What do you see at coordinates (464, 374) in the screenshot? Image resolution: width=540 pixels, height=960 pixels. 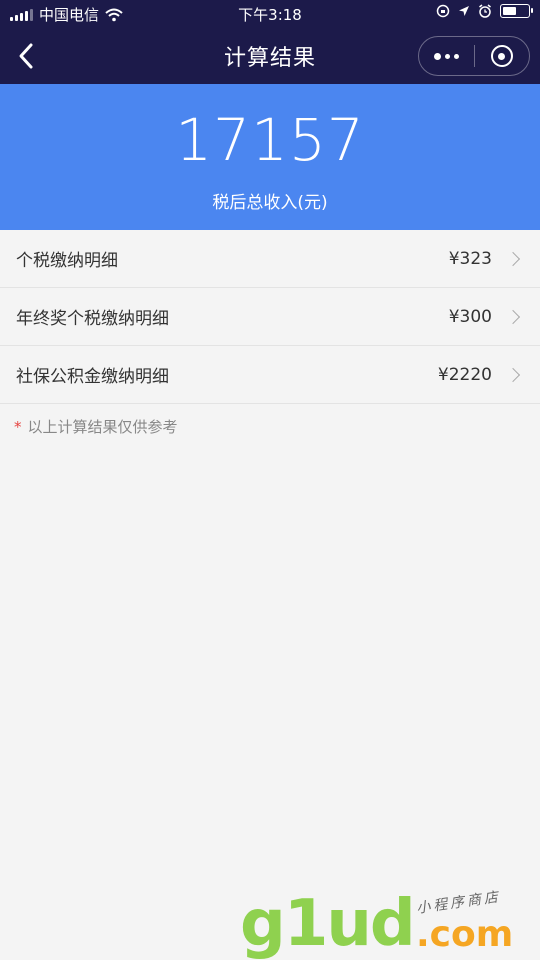 I see `list-item-value: ¥2220` at bounding box center [464, 374].